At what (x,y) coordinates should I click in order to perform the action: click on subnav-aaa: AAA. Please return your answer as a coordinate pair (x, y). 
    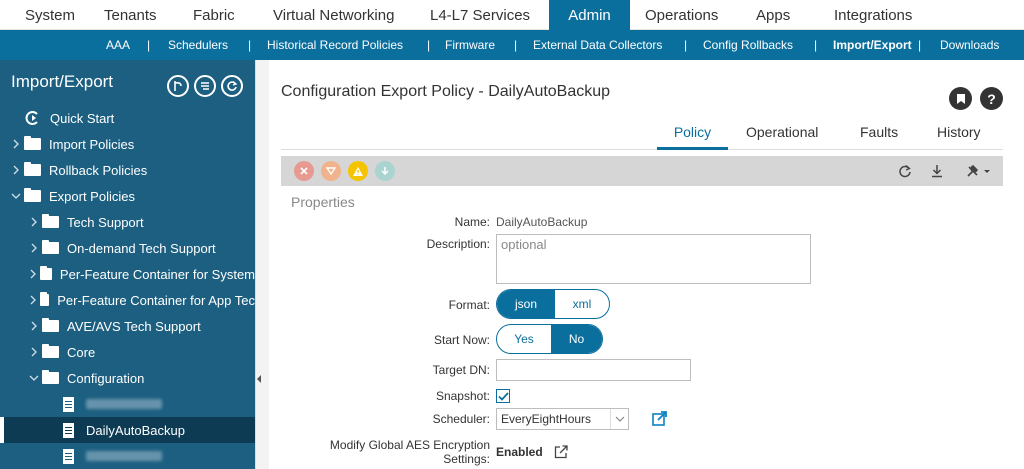
    Looking at the image, I should click on (118, 45).